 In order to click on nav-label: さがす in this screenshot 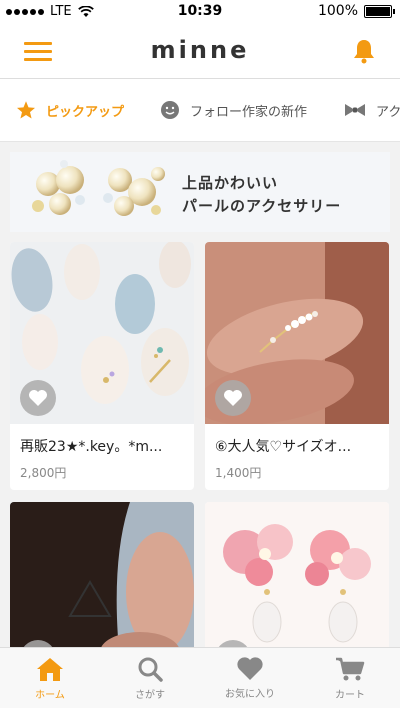, I will do `click(150, 695)`.